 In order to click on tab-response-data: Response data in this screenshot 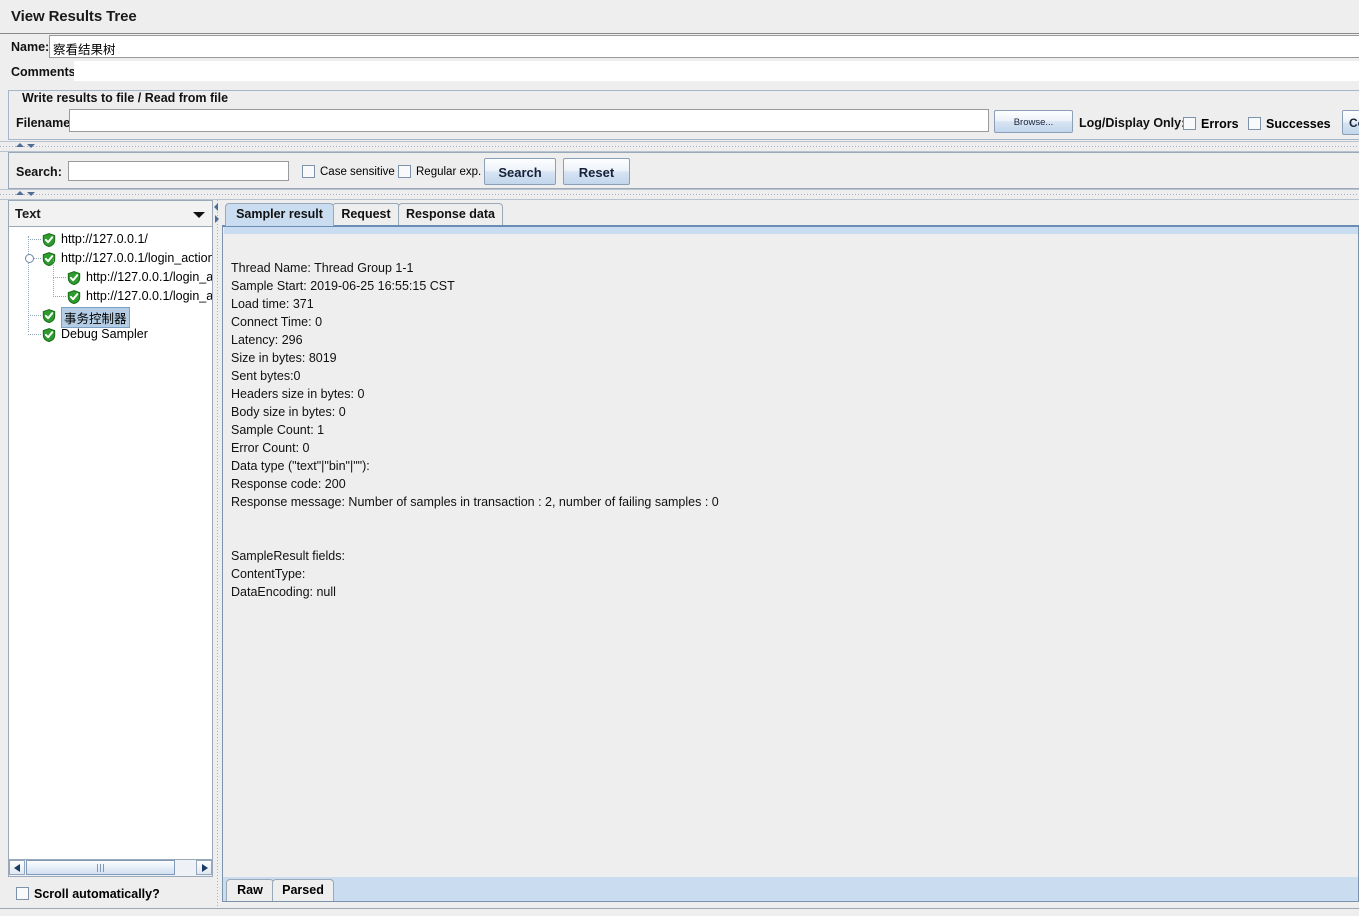, I will do `click(450, 214)`.